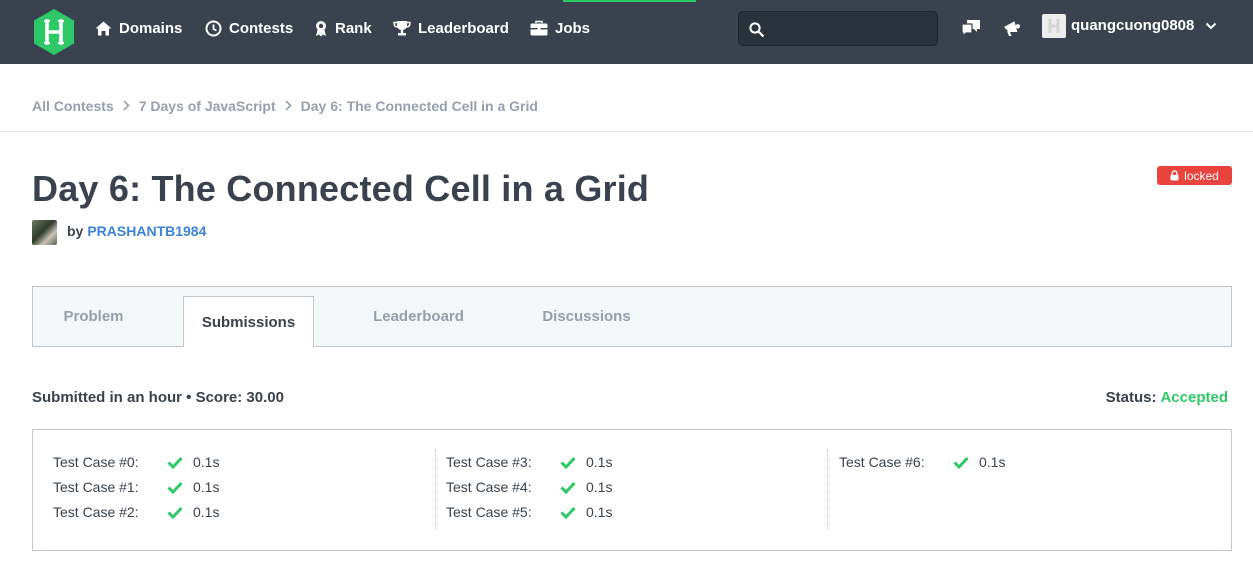  Describe the element at coordinates (213, 28) in the screenshot. I see `clock-icon` at that location.